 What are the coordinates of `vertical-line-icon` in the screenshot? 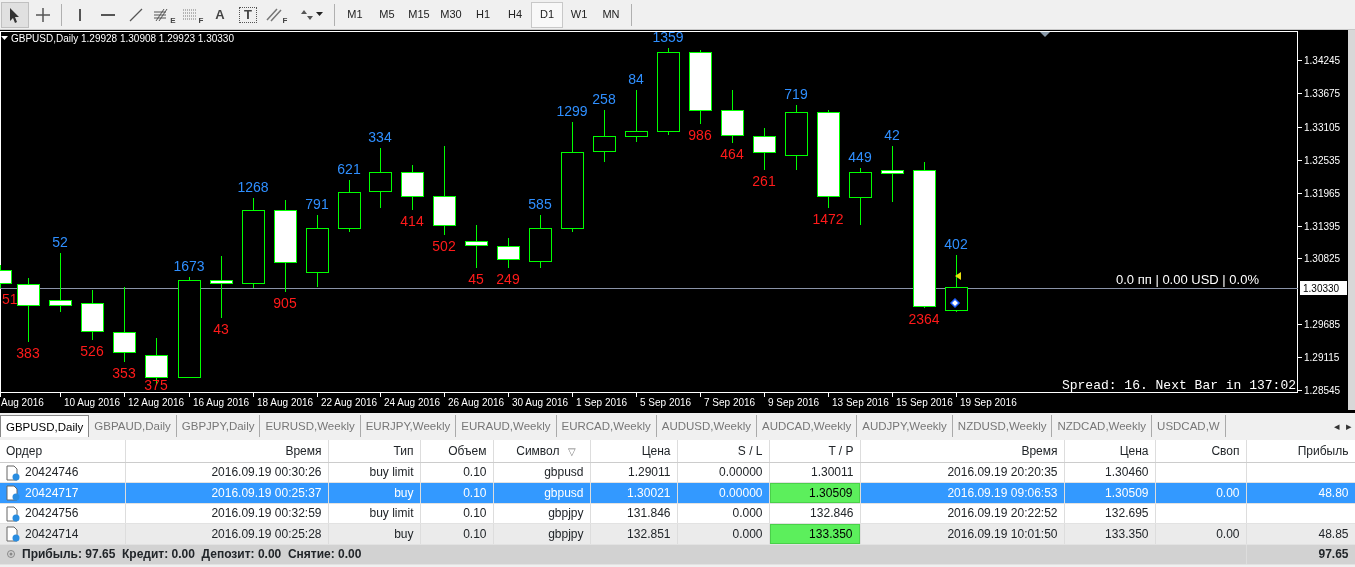 It's located at (80, 14).